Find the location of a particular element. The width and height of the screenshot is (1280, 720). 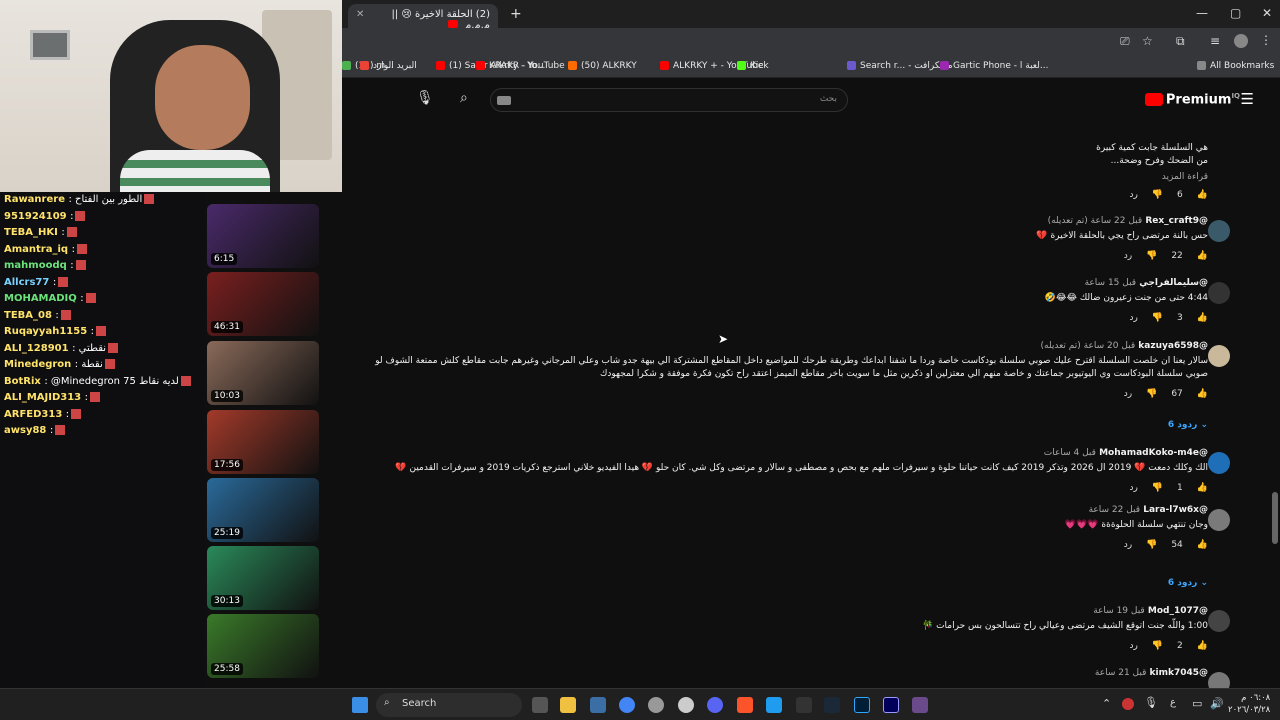

bookmark-item: (50) ALKRKY is located at coordinates (602, 66).